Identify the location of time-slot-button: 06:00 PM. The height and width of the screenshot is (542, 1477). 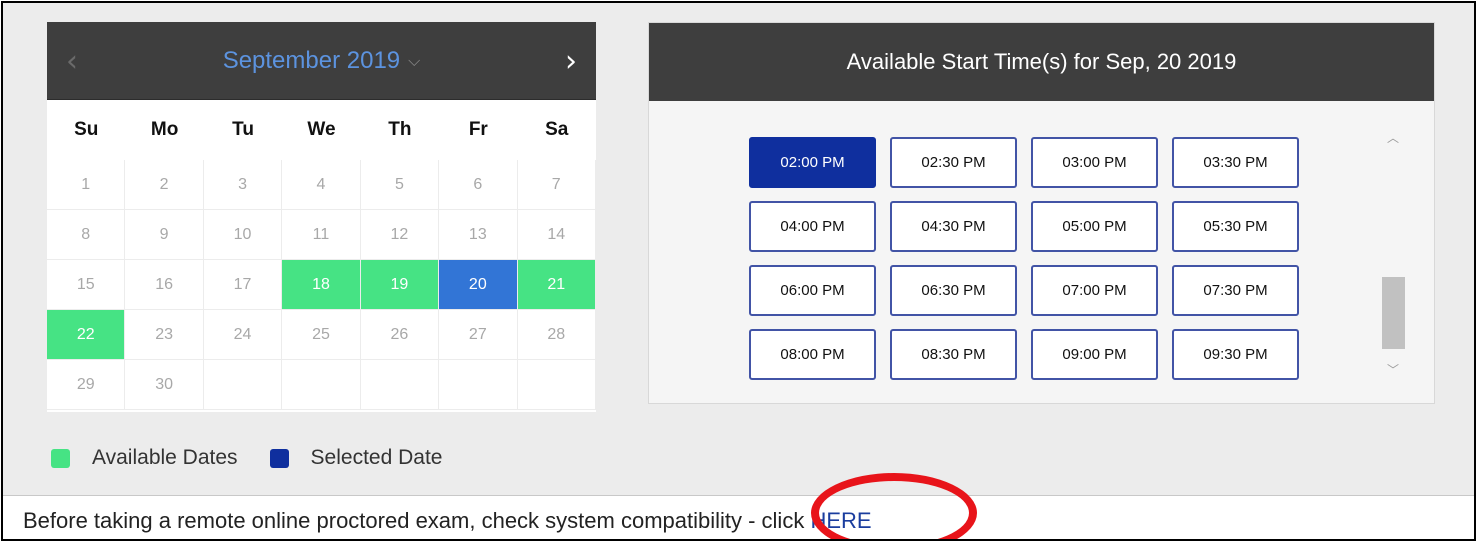
(812, 290).